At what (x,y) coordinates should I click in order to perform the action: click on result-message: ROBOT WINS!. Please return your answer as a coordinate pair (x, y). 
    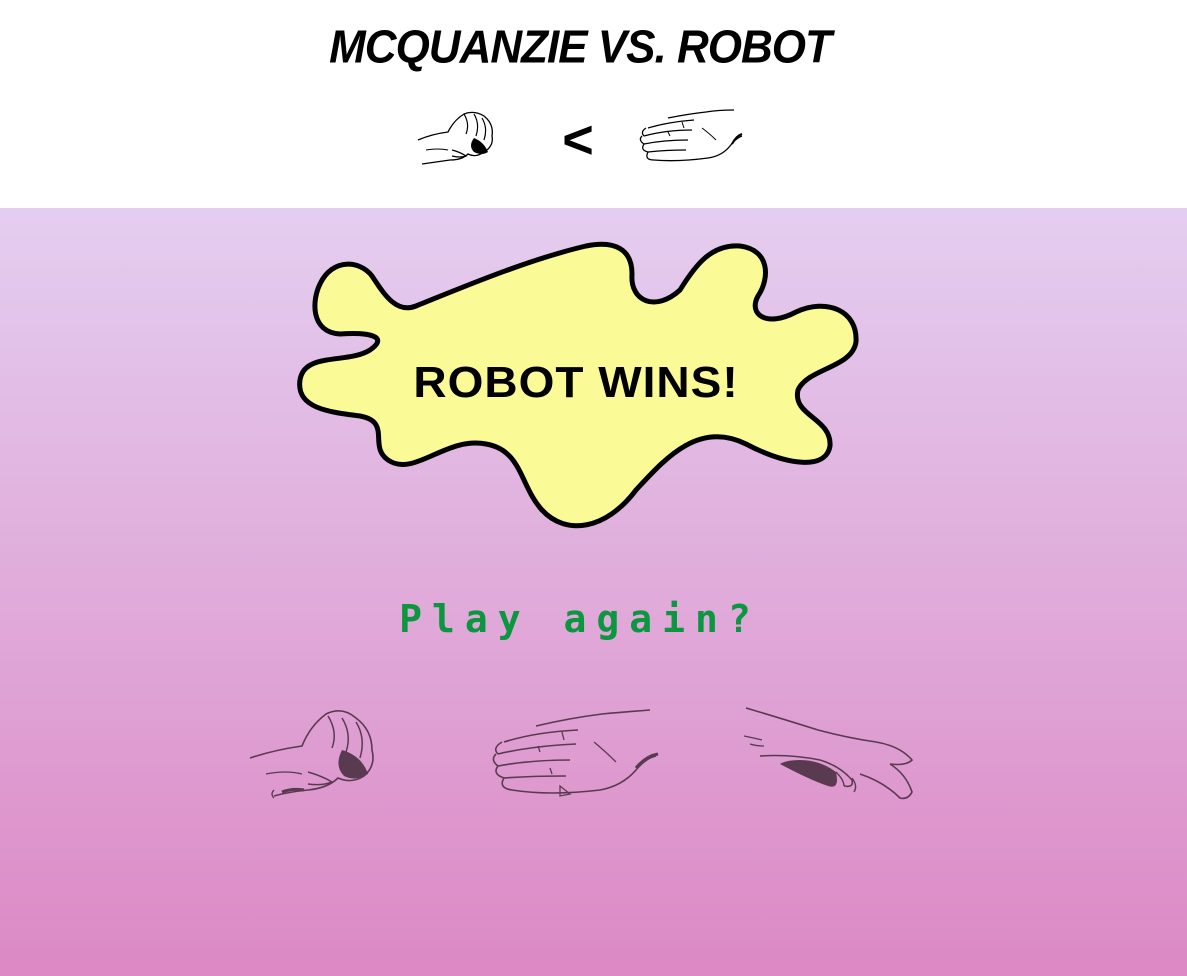
    Looking at the image, I should click on (576, 382).